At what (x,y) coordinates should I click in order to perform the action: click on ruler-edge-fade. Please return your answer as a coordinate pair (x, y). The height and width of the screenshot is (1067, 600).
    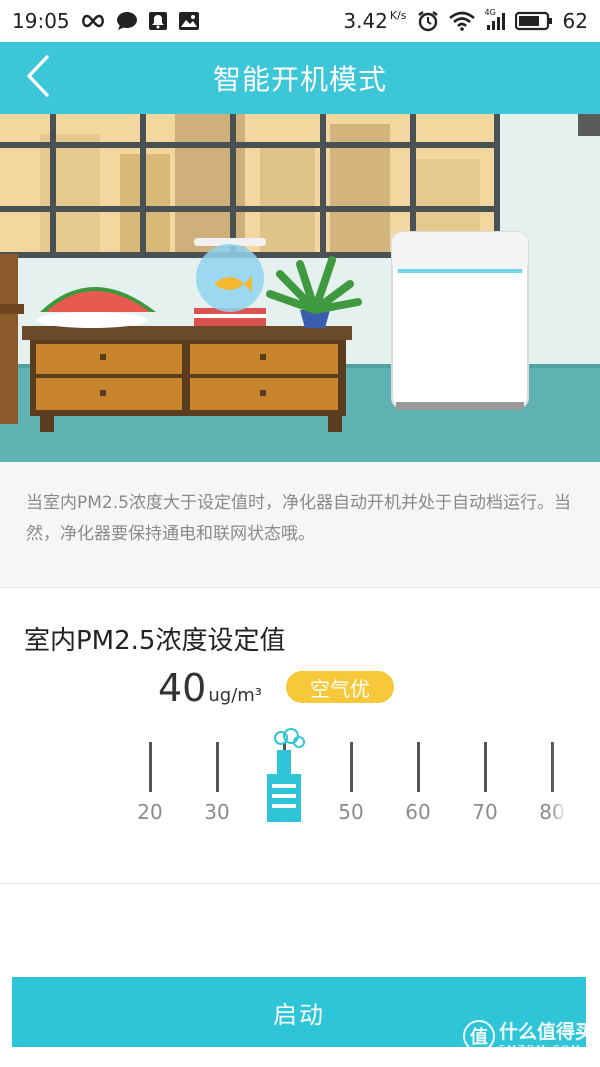
    Looking at the image, I should click on (561, 783).